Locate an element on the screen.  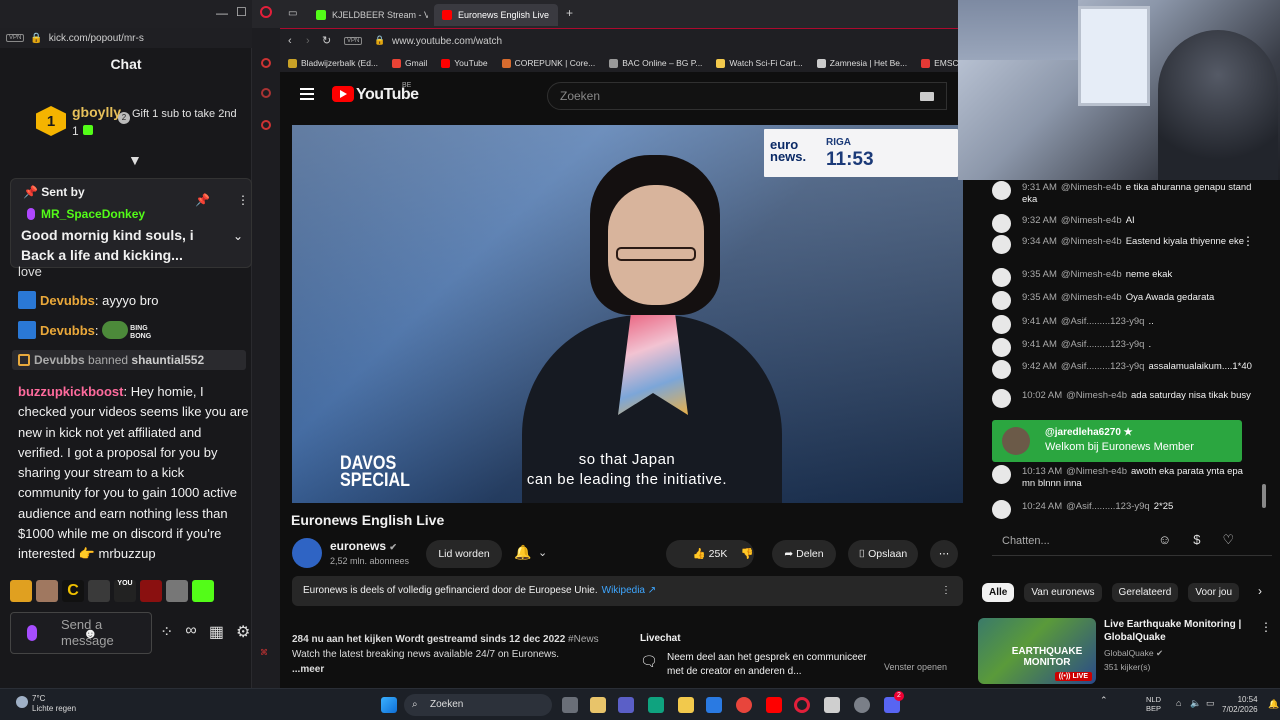
clock: 10:54 7/02/2026 is located at coordinates (1240, 705).